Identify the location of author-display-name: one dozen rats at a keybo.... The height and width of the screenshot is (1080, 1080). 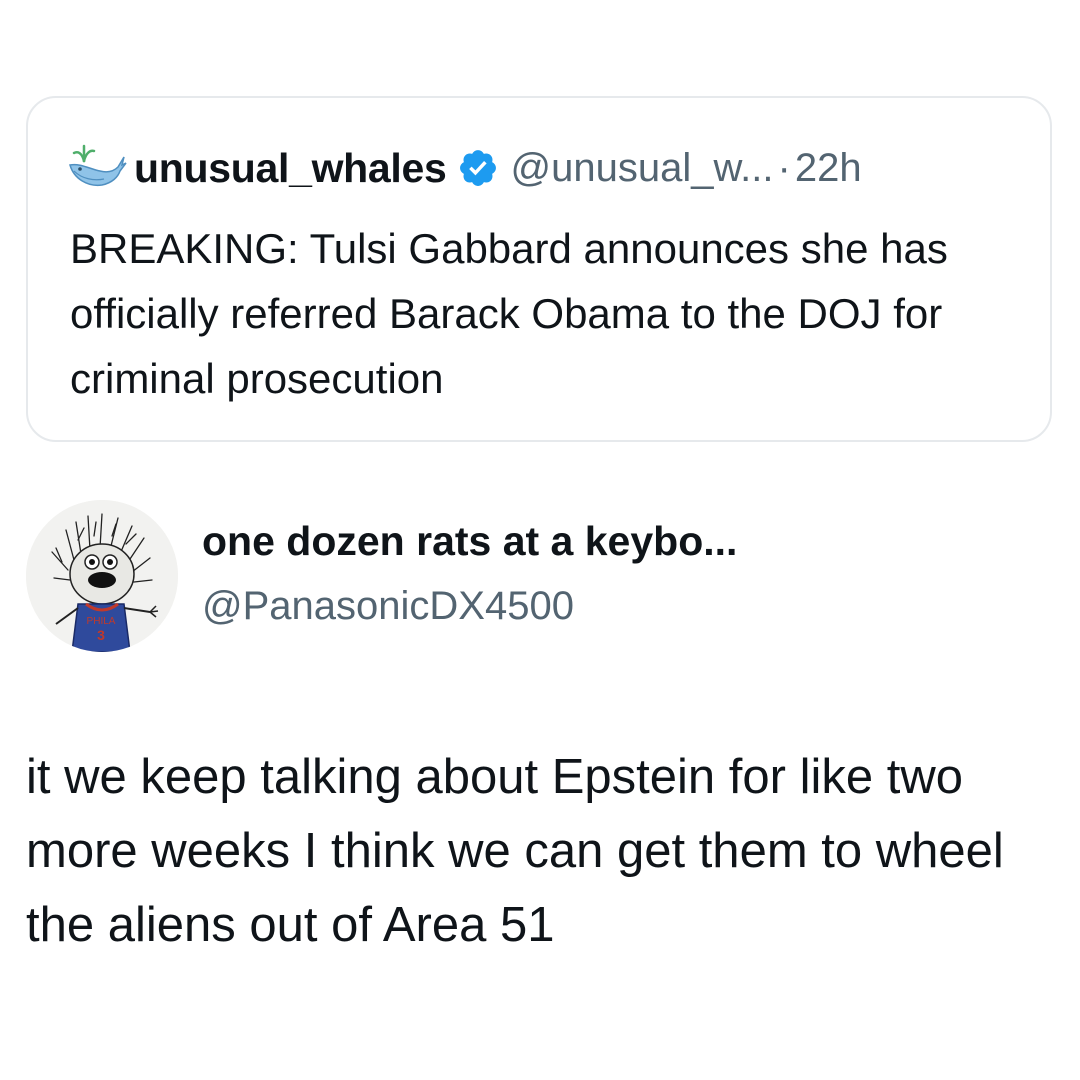
(469, 541).